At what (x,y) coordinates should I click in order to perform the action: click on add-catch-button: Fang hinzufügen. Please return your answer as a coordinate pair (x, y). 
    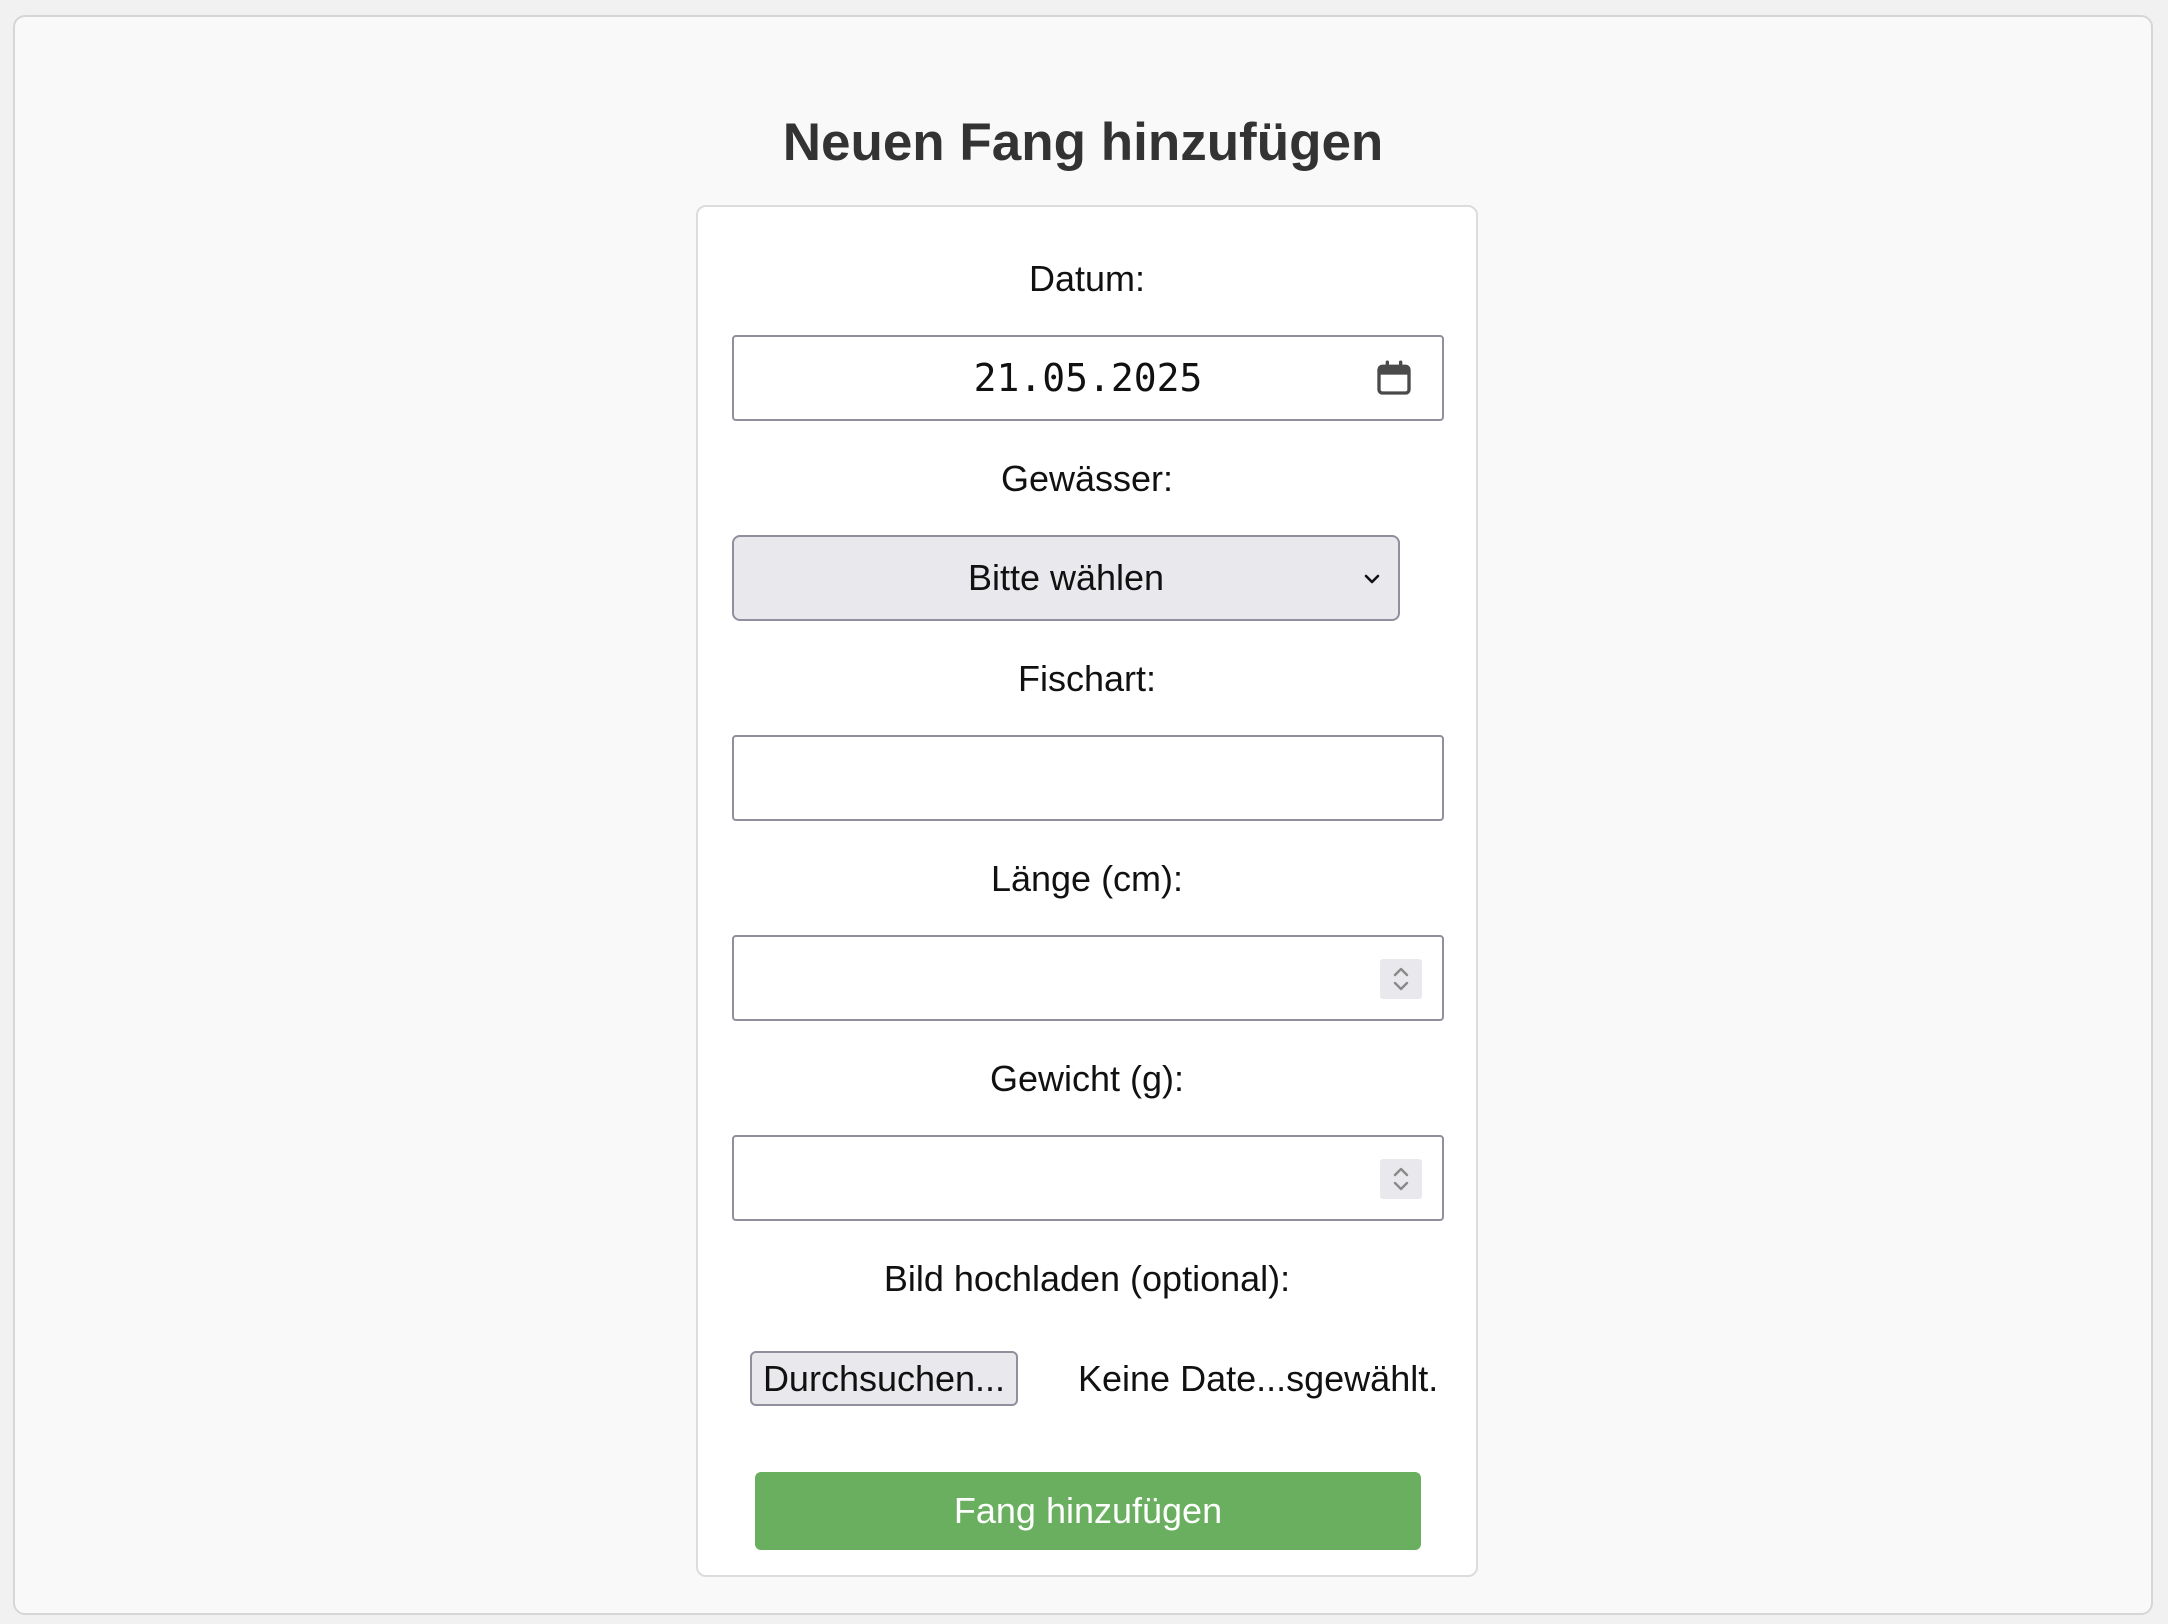
    Looking at the image, I should click on (1088, 1511).